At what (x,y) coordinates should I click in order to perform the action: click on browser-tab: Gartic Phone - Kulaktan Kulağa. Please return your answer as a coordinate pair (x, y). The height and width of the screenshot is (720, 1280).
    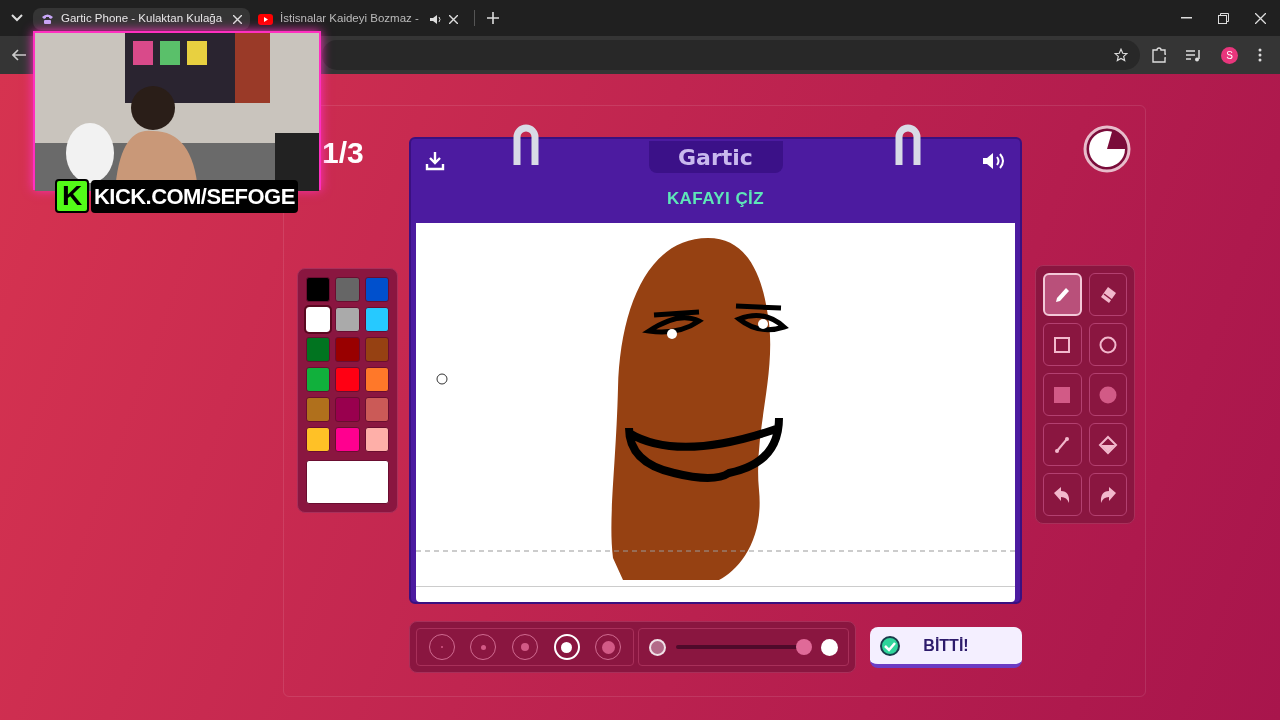
    Looking at the image, I should click on (142, 19).